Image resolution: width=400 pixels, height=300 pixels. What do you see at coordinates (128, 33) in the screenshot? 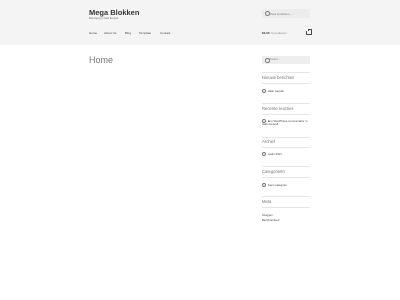
I see `nav-item-blog: Blog` at bounding box center [128, 33].